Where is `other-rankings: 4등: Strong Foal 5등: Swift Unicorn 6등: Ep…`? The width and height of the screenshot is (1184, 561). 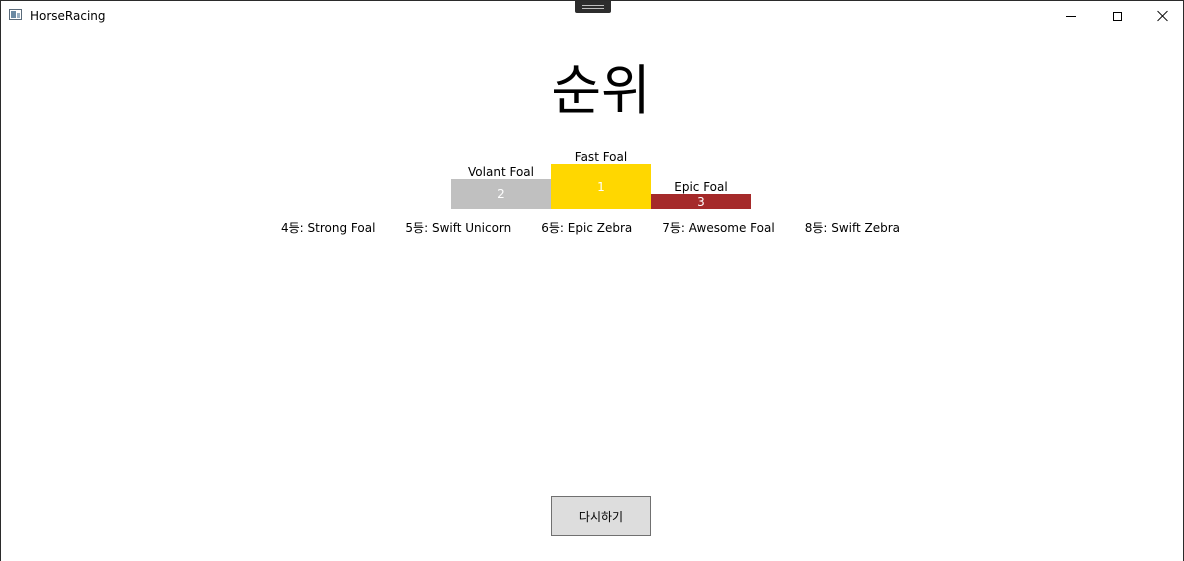
other-rankings: 4등: Strong Foal 5등: Swift Unicorn 6등: Ep… is located at coordinates (590, 228).